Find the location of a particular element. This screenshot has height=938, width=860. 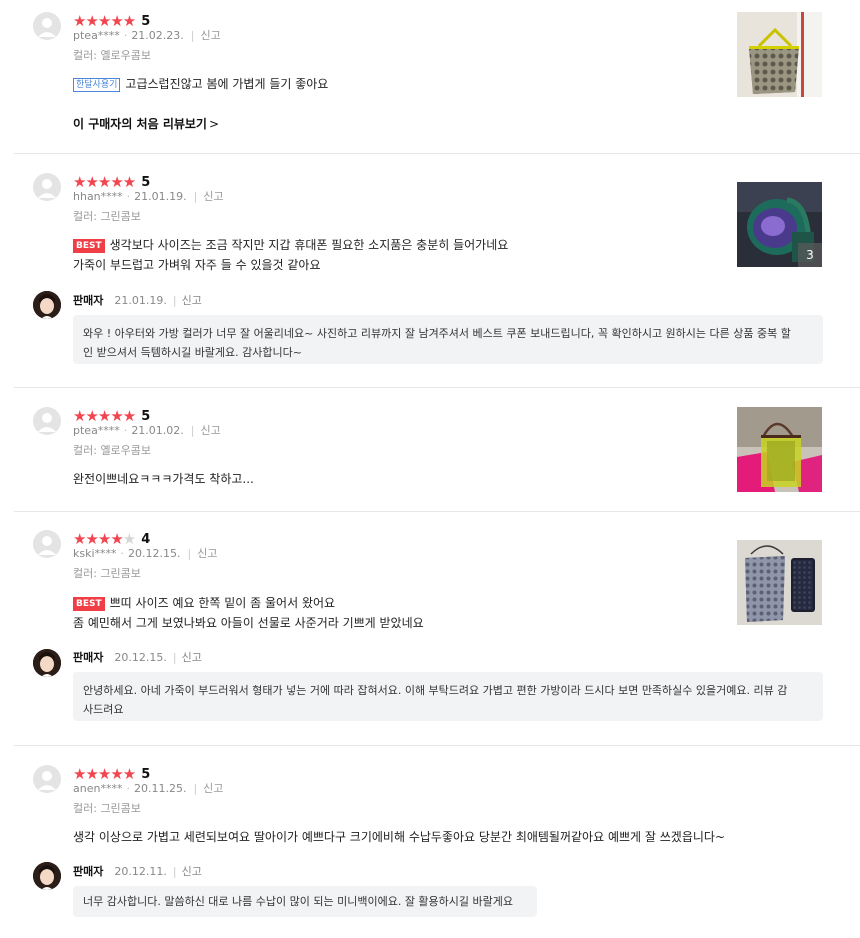

seller-meta: 판매자 21.01.19. | 신고 is located at coordinates (137, 300).